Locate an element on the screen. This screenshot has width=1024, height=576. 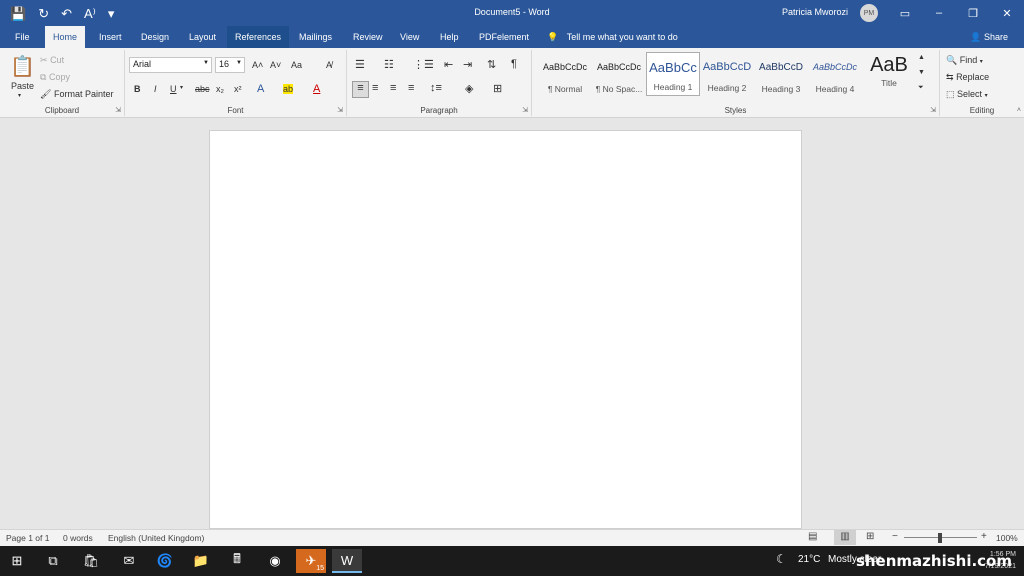
change-case-button: Aa is located at coordinates (296, 65).